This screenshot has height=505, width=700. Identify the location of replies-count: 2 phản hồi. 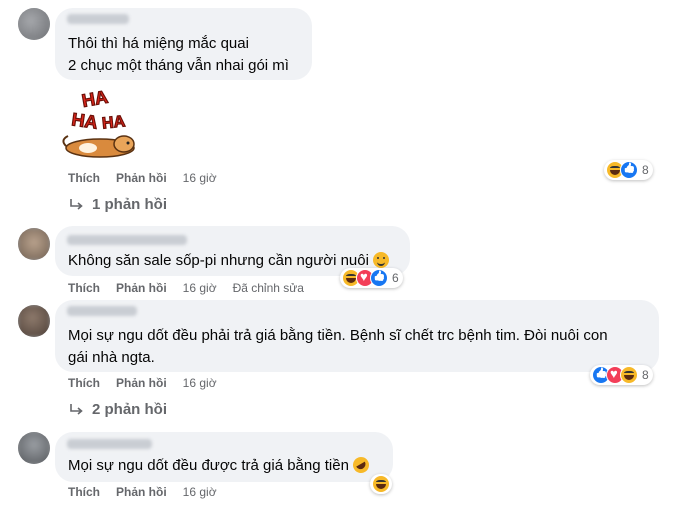
(129, 409).